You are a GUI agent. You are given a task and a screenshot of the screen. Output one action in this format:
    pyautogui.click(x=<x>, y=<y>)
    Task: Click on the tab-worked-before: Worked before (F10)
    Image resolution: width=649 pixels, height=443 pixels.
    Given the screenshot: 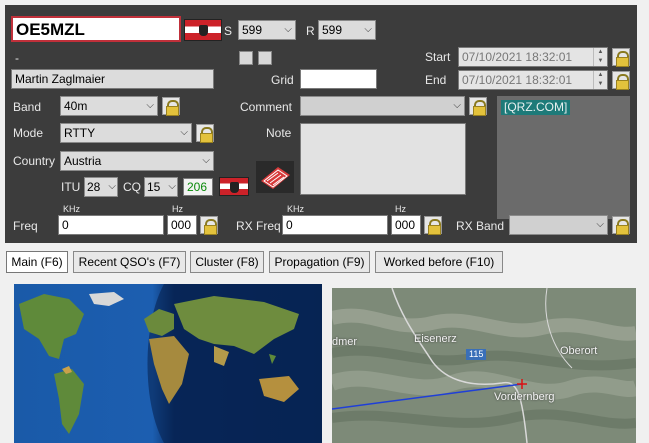 What is the action you would take?
    pyautogui.click(x=439, y=262)
    